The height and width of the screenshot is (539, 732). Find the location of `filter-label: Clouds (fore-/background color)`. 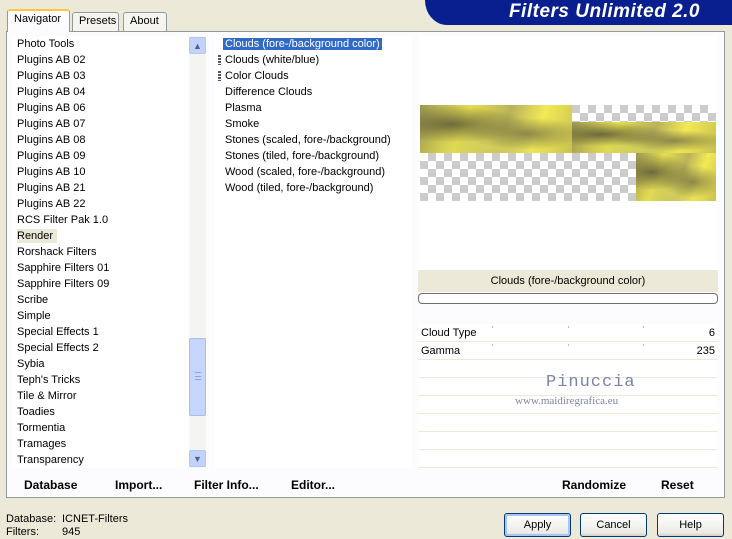

filter-label: Clouds (fore-/background color) is located at coordinates (302, 44).